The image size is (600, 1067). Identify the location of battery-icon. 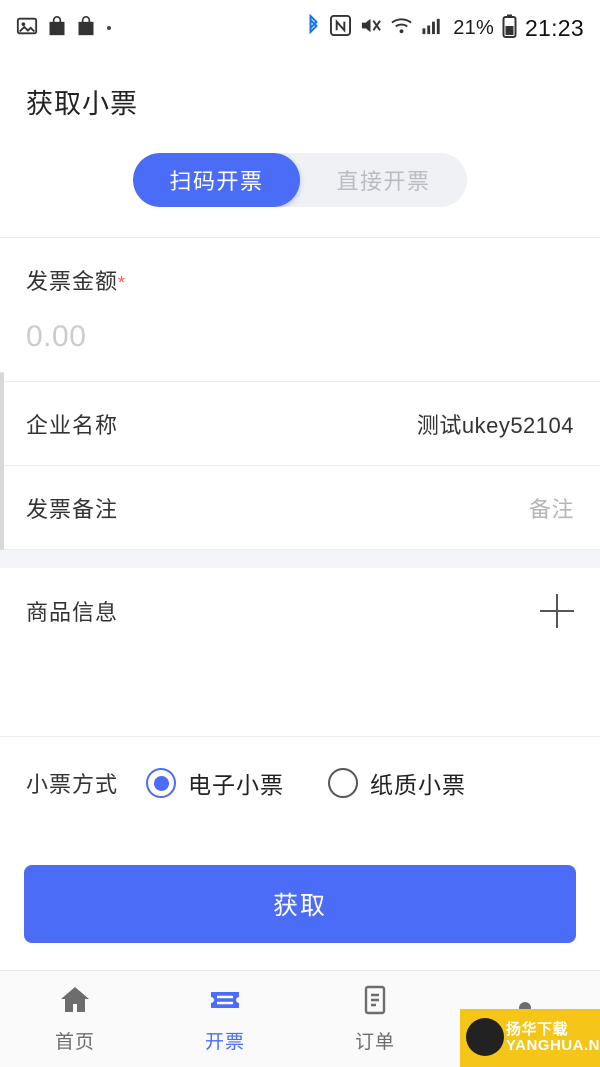
(509, 28).